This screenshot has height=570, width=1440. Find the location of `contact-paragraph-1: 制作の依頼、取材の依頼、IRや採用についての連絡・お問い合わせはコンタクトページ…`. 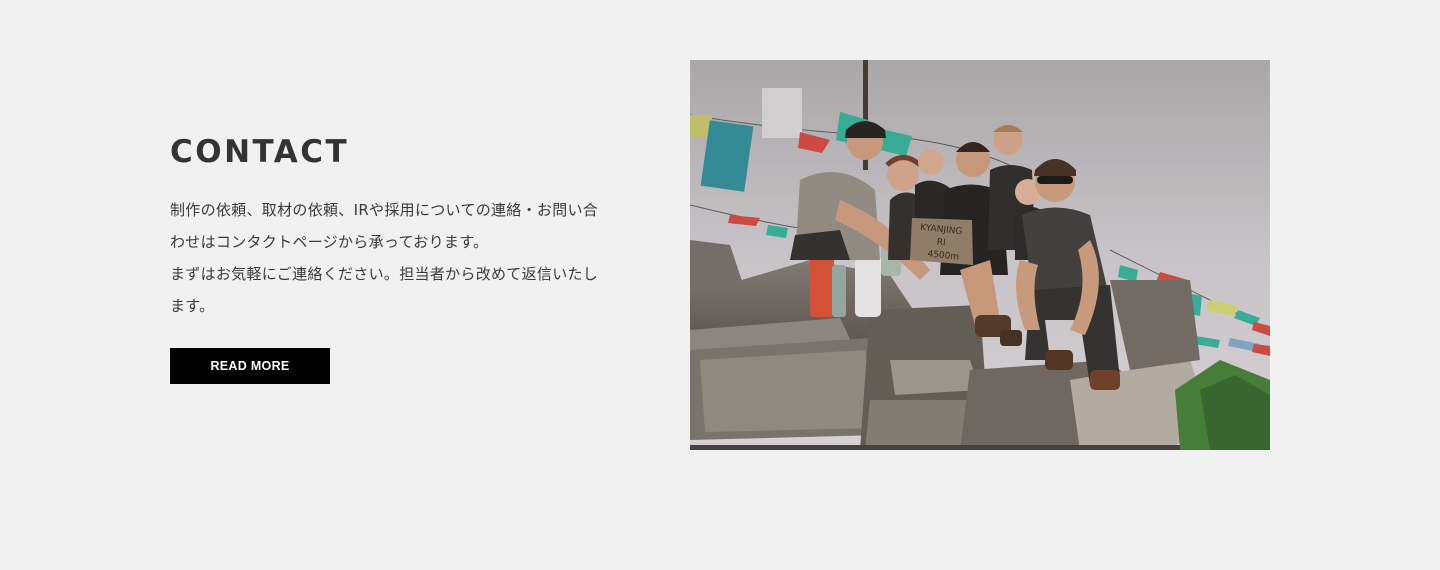

contact-paragraph-1: 制作の依頼、取材の依頼、IRや採用についての連絡・お問い合わせはコンタクトページ… is located at coordinates (384, 226).